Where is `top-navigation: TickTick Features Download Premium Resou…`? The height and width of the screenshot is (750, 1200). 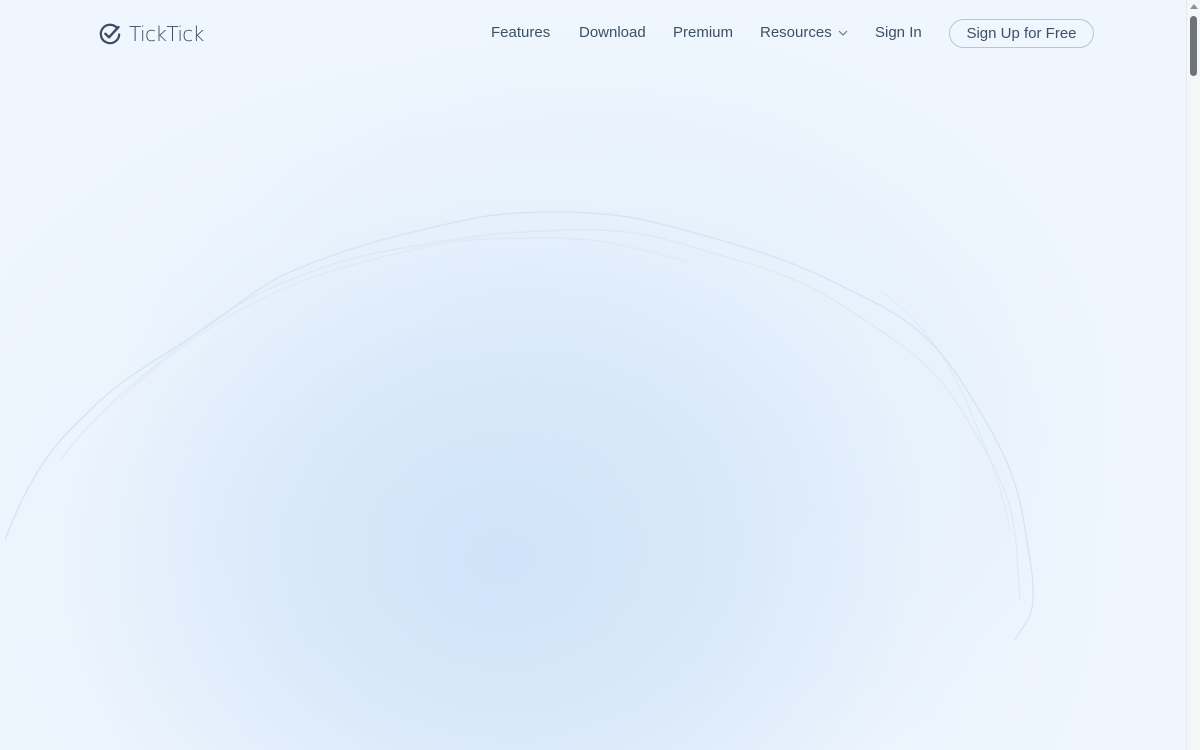 top-navigation: TickTick Features Download Premium Resou… is located at coordinates (593, 34).